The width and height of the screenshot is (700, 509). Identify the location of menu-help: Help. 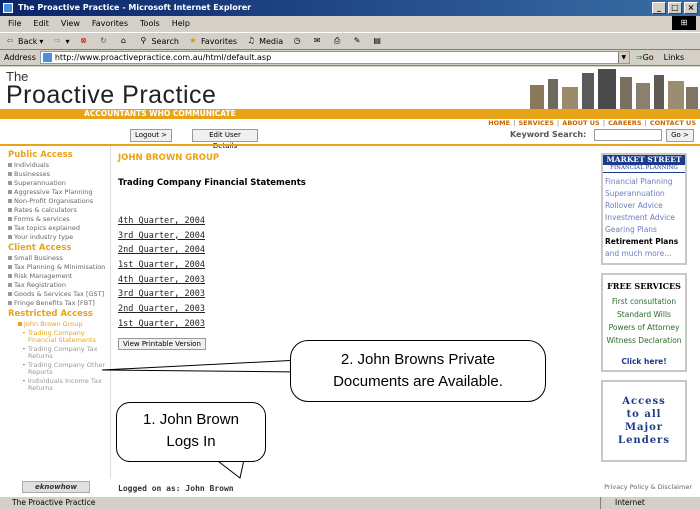
(181, 23).